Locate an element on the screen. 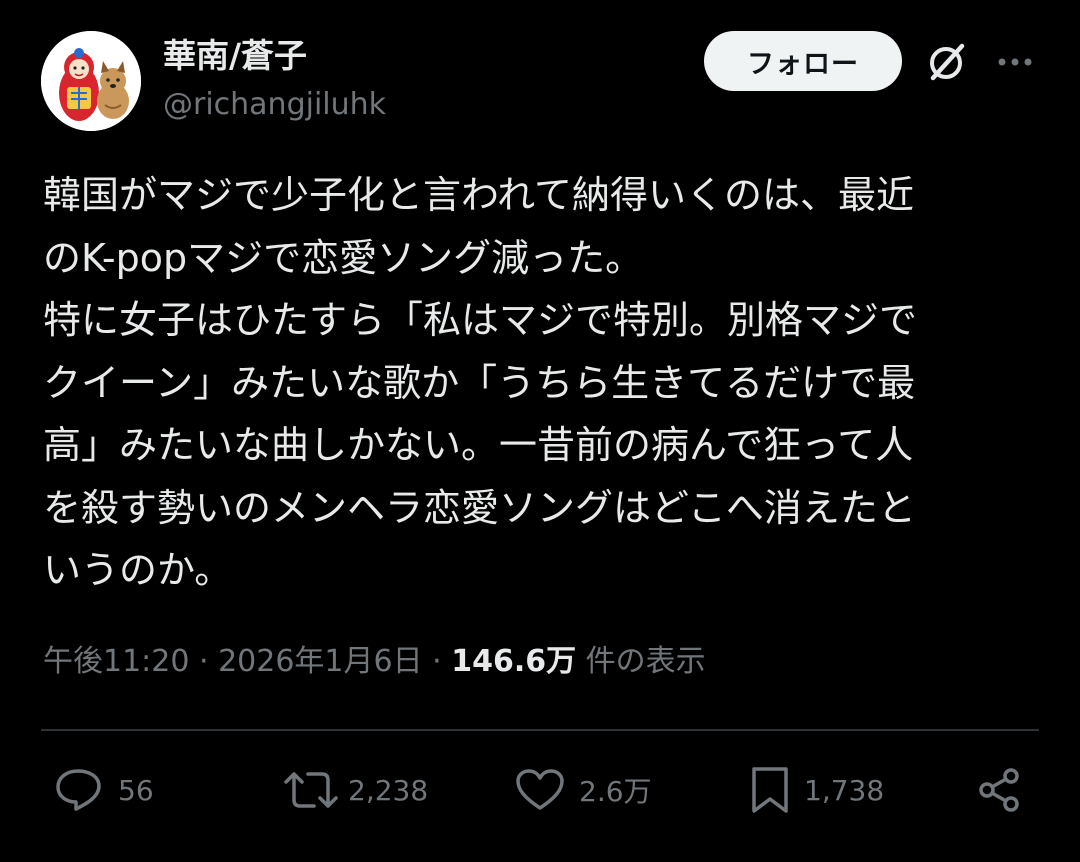 Image resolution: width=1080 pixels, height=862 pixels. tweet-time: 午後11:20 is located at coordinates (116, 661).